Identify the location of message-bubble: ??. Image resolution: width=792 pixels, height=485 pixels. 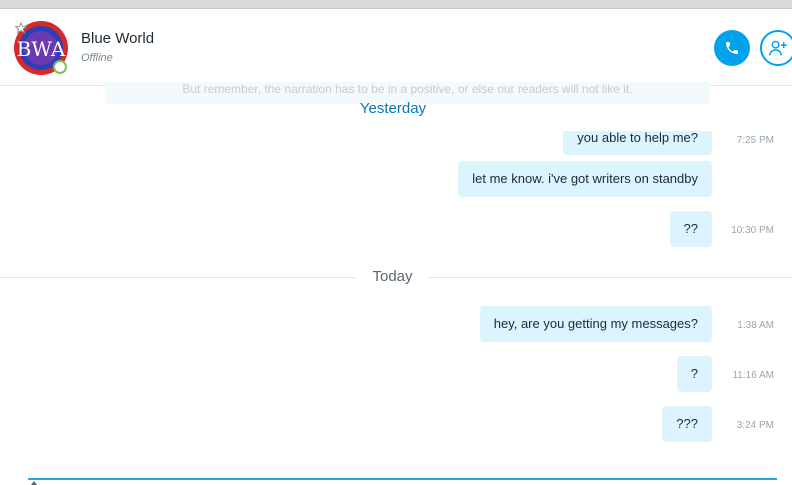
(690, 229).